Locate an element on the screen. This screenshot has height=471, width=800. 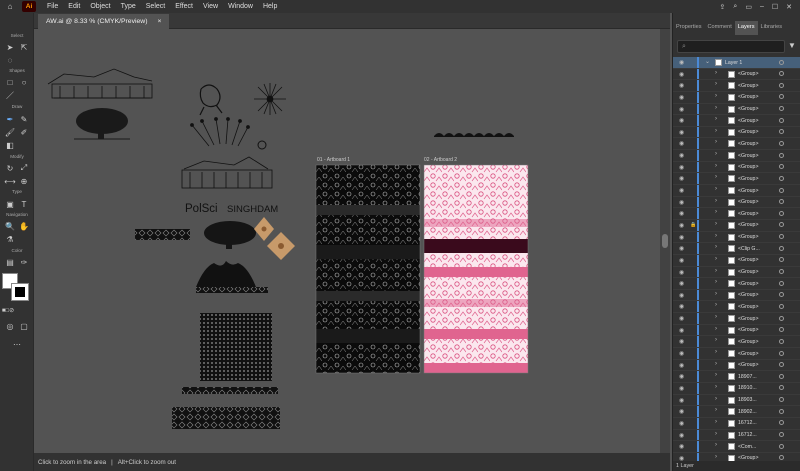
brush-tool-icon: 🖌 is located at coordinates (10, 132).